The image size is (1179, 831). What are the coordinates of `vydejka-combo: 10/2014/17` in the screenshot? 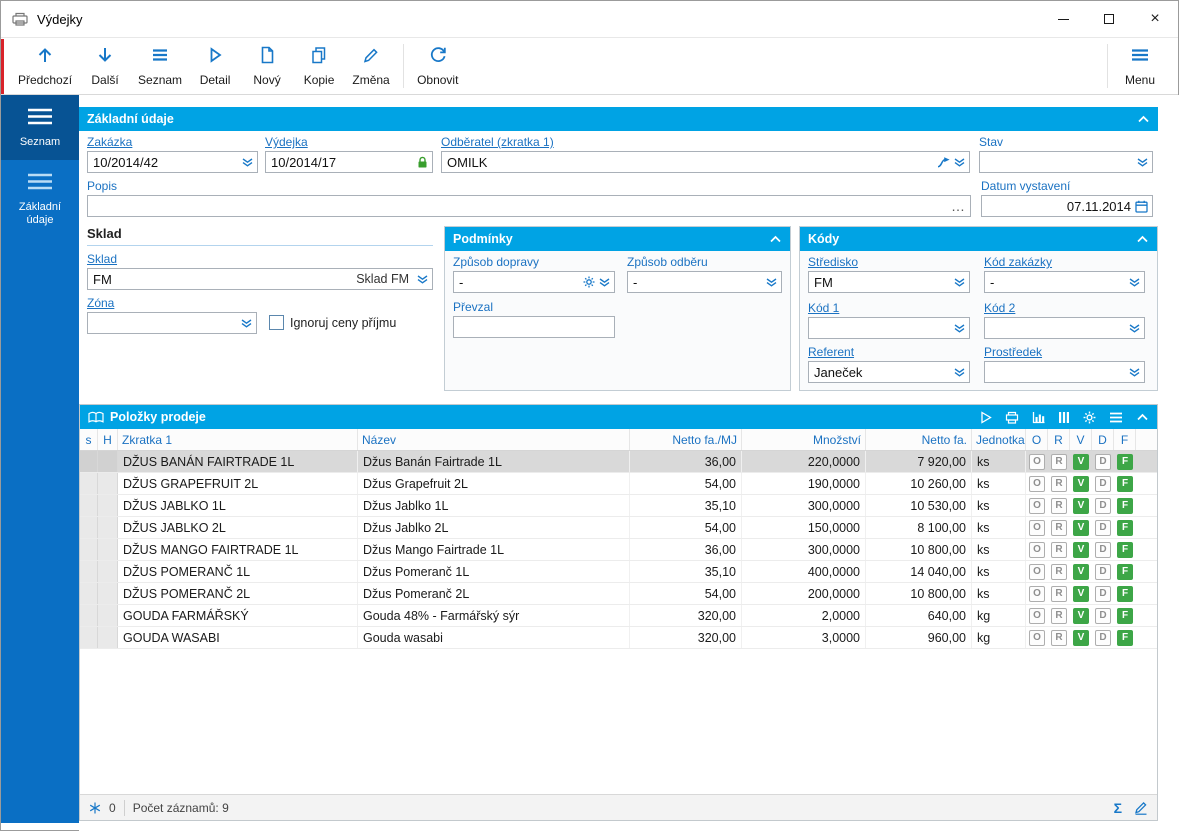 It's located at (349, 162).